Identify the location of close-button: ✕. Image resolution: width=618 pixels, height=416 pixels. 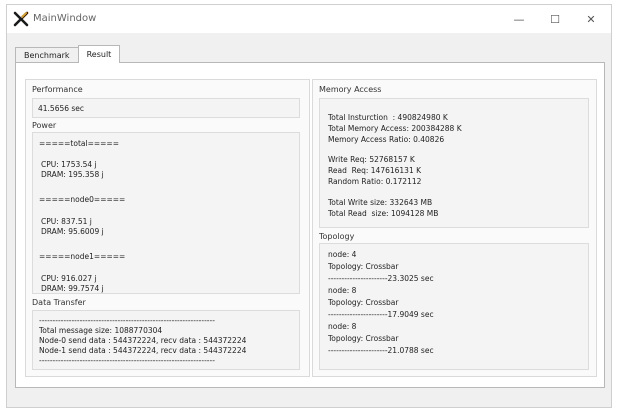
(591, 19).